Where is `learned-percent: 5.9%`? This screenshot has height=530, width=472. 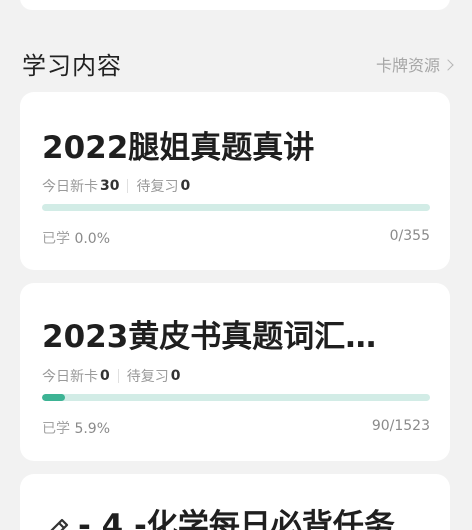
learned-percent: 5.9% is located at coordinates (92, 429).